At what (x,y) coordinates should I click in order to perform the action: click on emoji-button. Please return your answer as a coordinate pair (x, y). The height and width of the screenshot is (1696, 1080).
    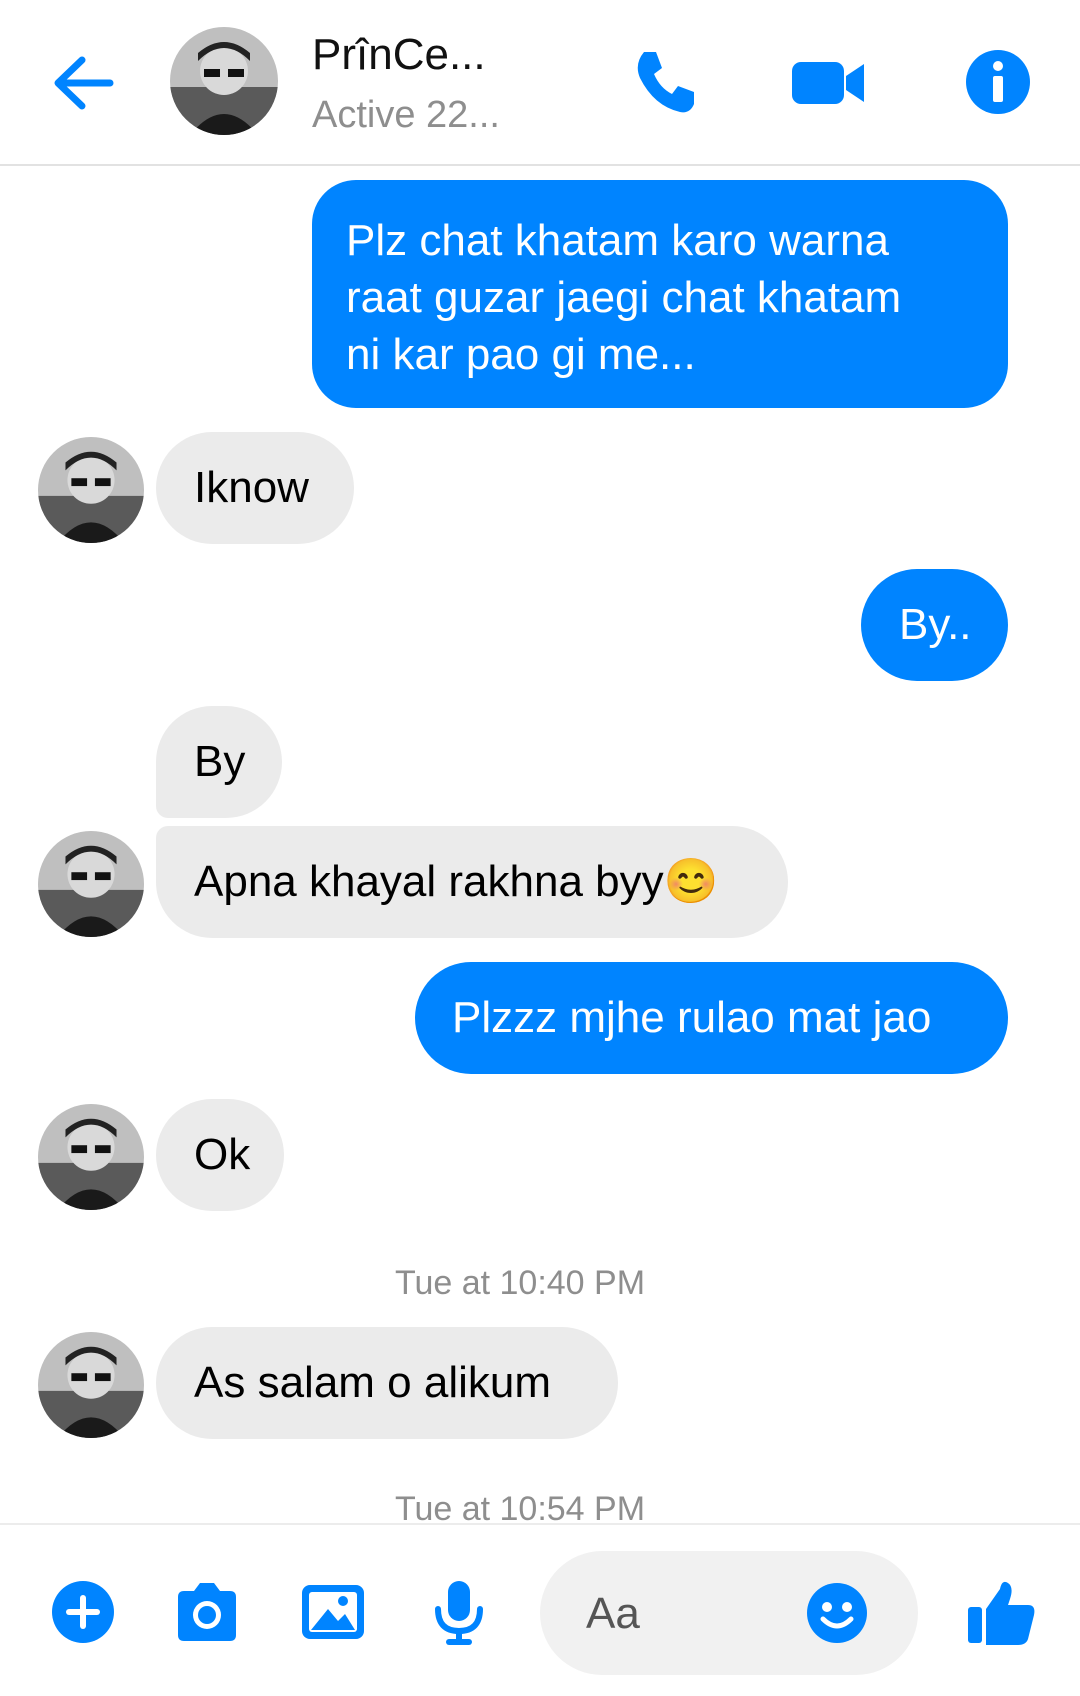
    Looking at the image, I should click on (837, 1613).